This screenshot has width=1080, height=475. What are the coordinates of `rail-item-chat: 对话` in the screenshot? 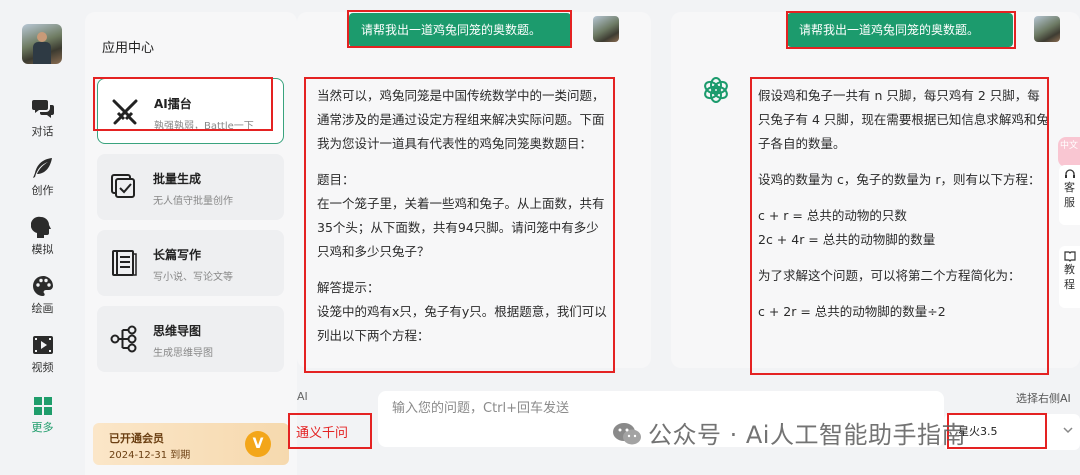 It's located at (42, 124).